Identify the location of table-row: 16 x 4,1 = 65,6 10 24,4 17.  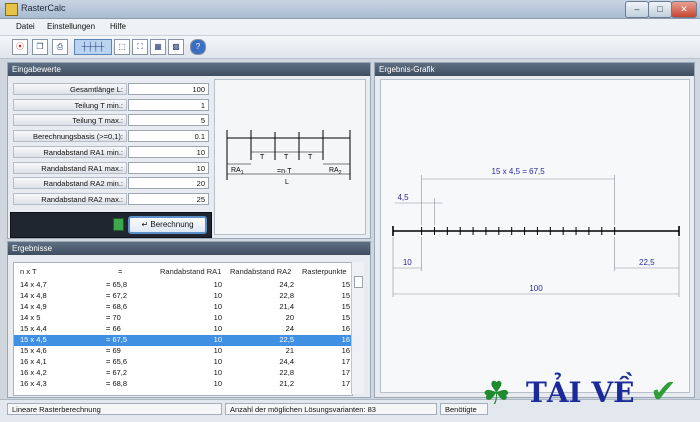
(183, 362).